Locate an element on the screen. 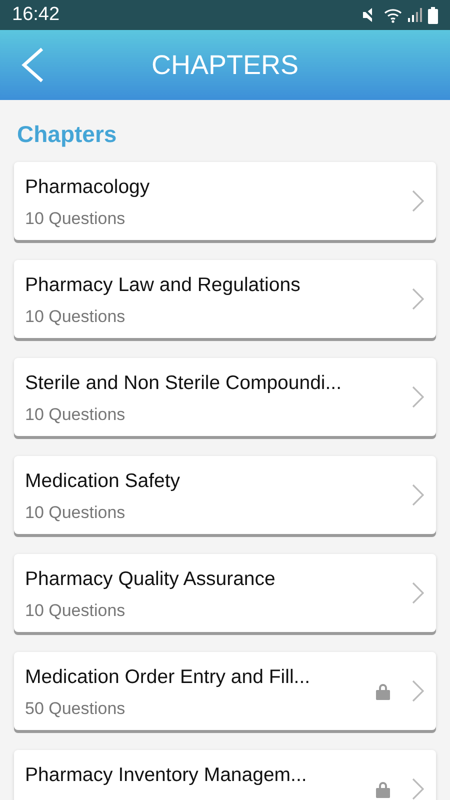 The height and width of the screenshot is (800, 450). chapter-title: Pharmacy Law and Regulations is located at coordinates (163, 285).